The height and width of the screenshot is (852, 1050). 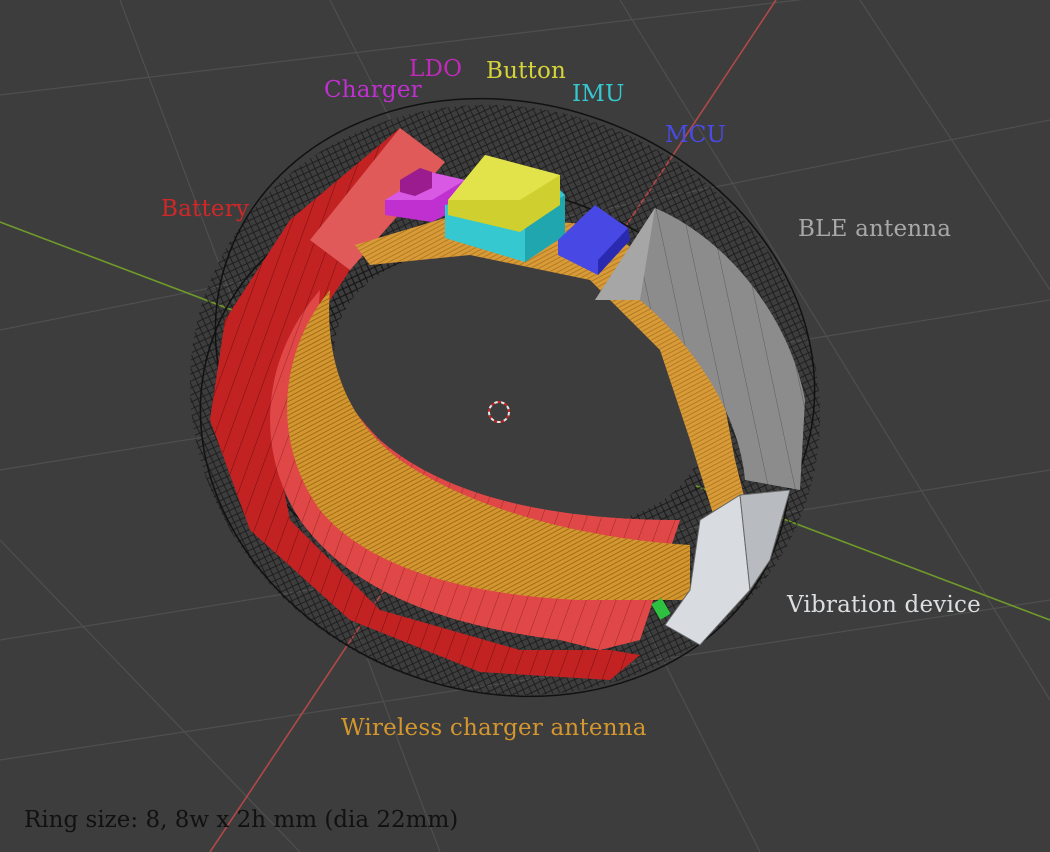 What do you see at coordinates (875, 229) in the screenshot?
I see `label-ble-antenna: BLE antenna` at bounding box center [875, 229].